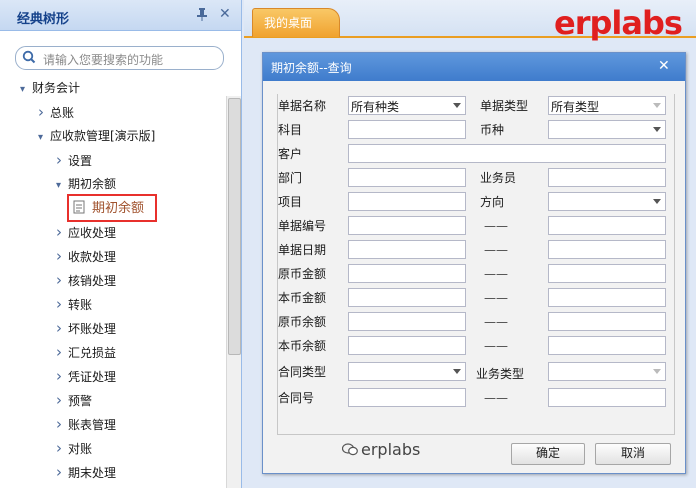 The height and width of the screenshot is (488, 696). I want to click on doc-date-to-input, so click(607, 249).